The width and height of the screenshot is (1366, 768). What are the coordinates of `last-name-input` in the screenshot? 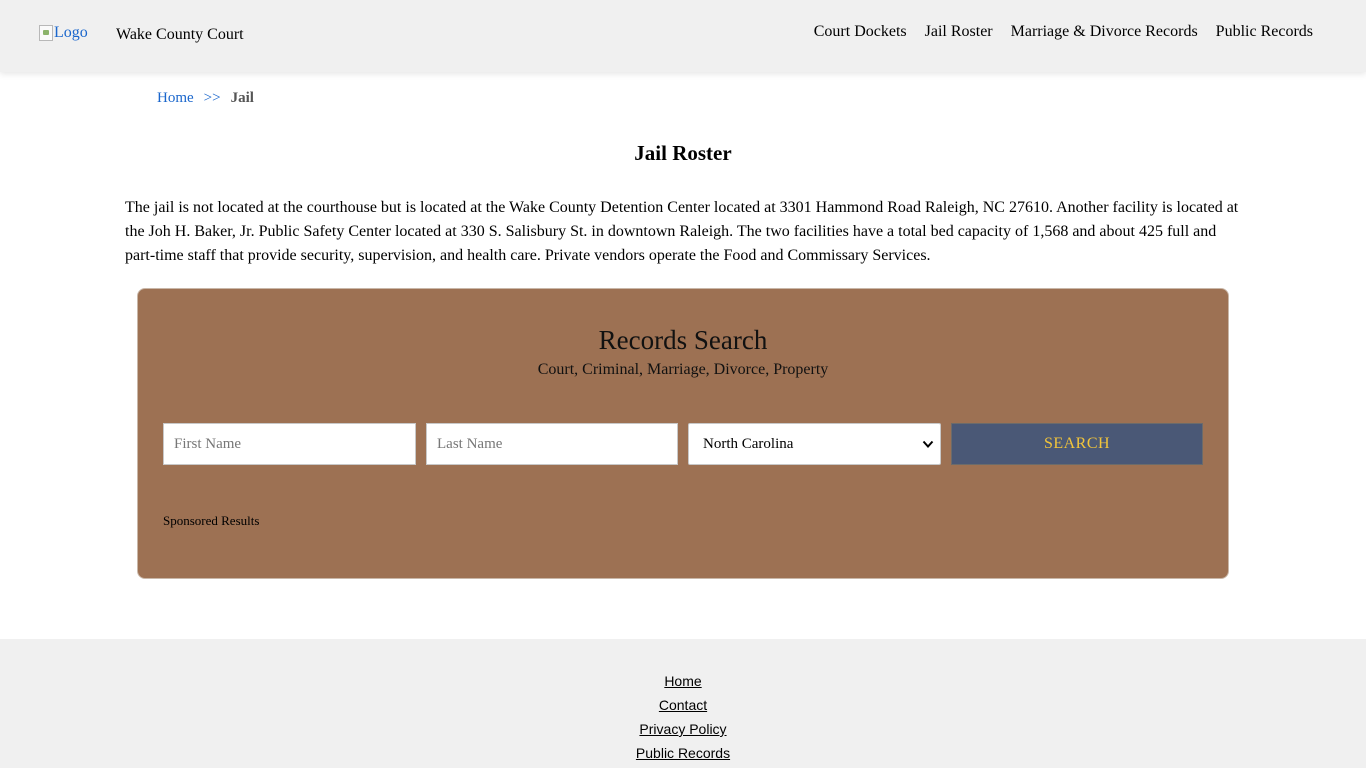 It's located at (552, 444).